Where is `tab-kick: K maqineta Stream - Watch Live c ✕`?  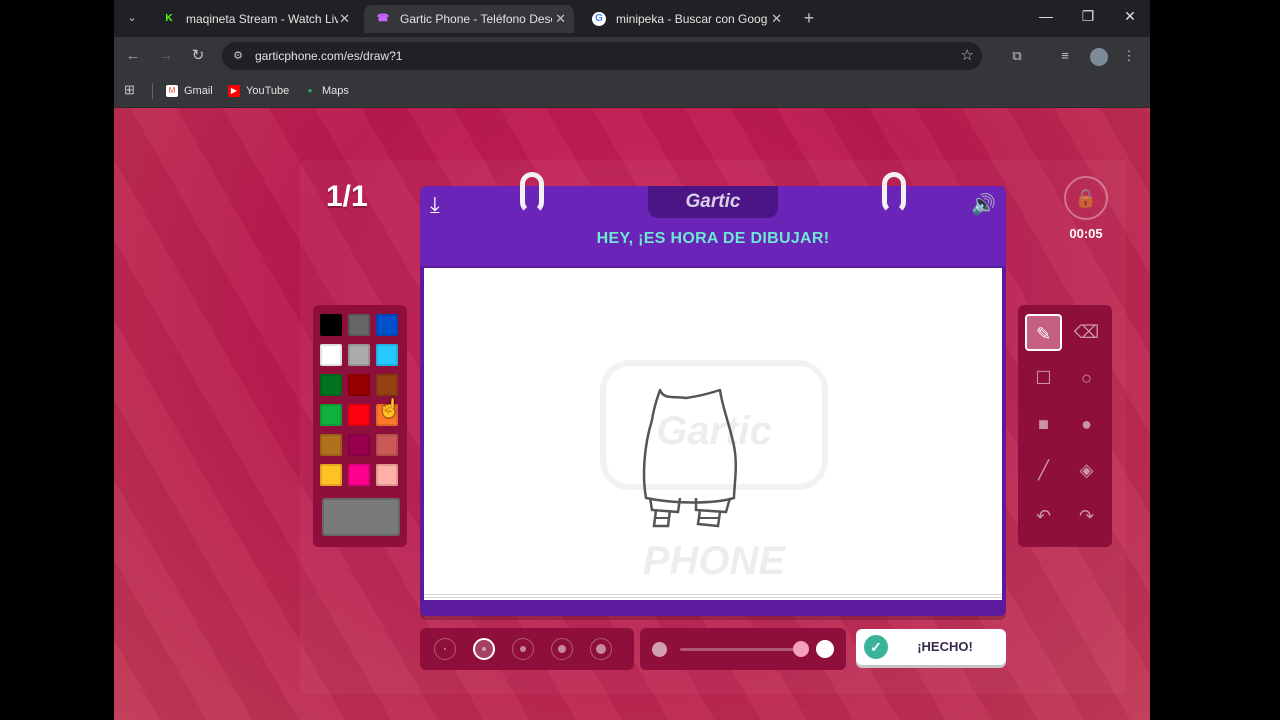 tab-kick: K maqineta Stream - Watch Live c ✕ is located at coordinates (254, 19).